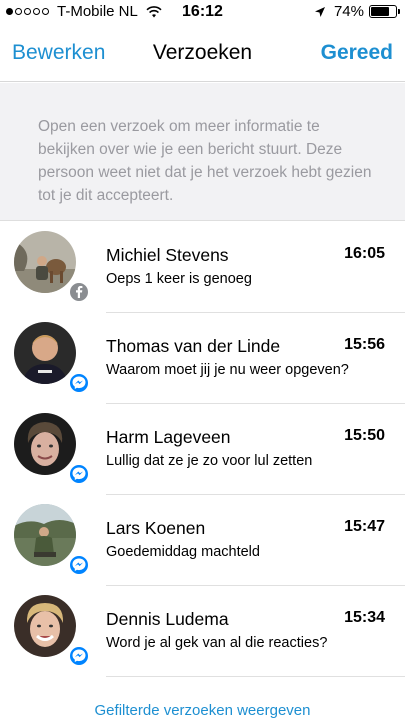 The width and height of the screenshot is (405, 720). What do you see at coordinates (364, 435) in the screenshot?
I see `message-time: 15:50` at bounding box center [364, 435].